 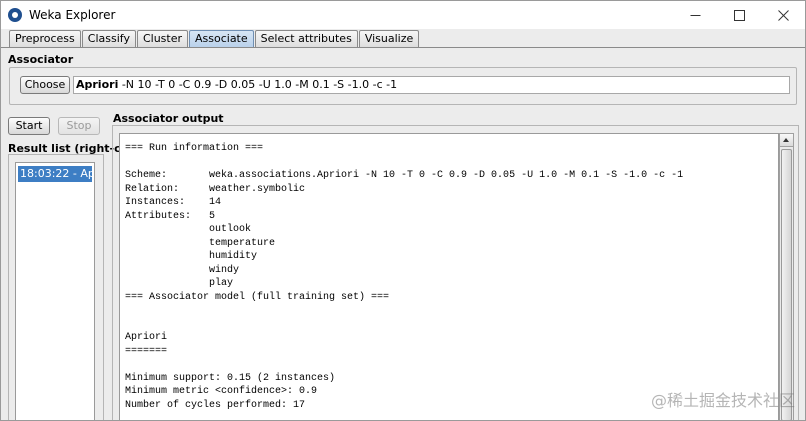 I want to click on watermark: @稀土掘金技术社区, so click(x=722, y=400).